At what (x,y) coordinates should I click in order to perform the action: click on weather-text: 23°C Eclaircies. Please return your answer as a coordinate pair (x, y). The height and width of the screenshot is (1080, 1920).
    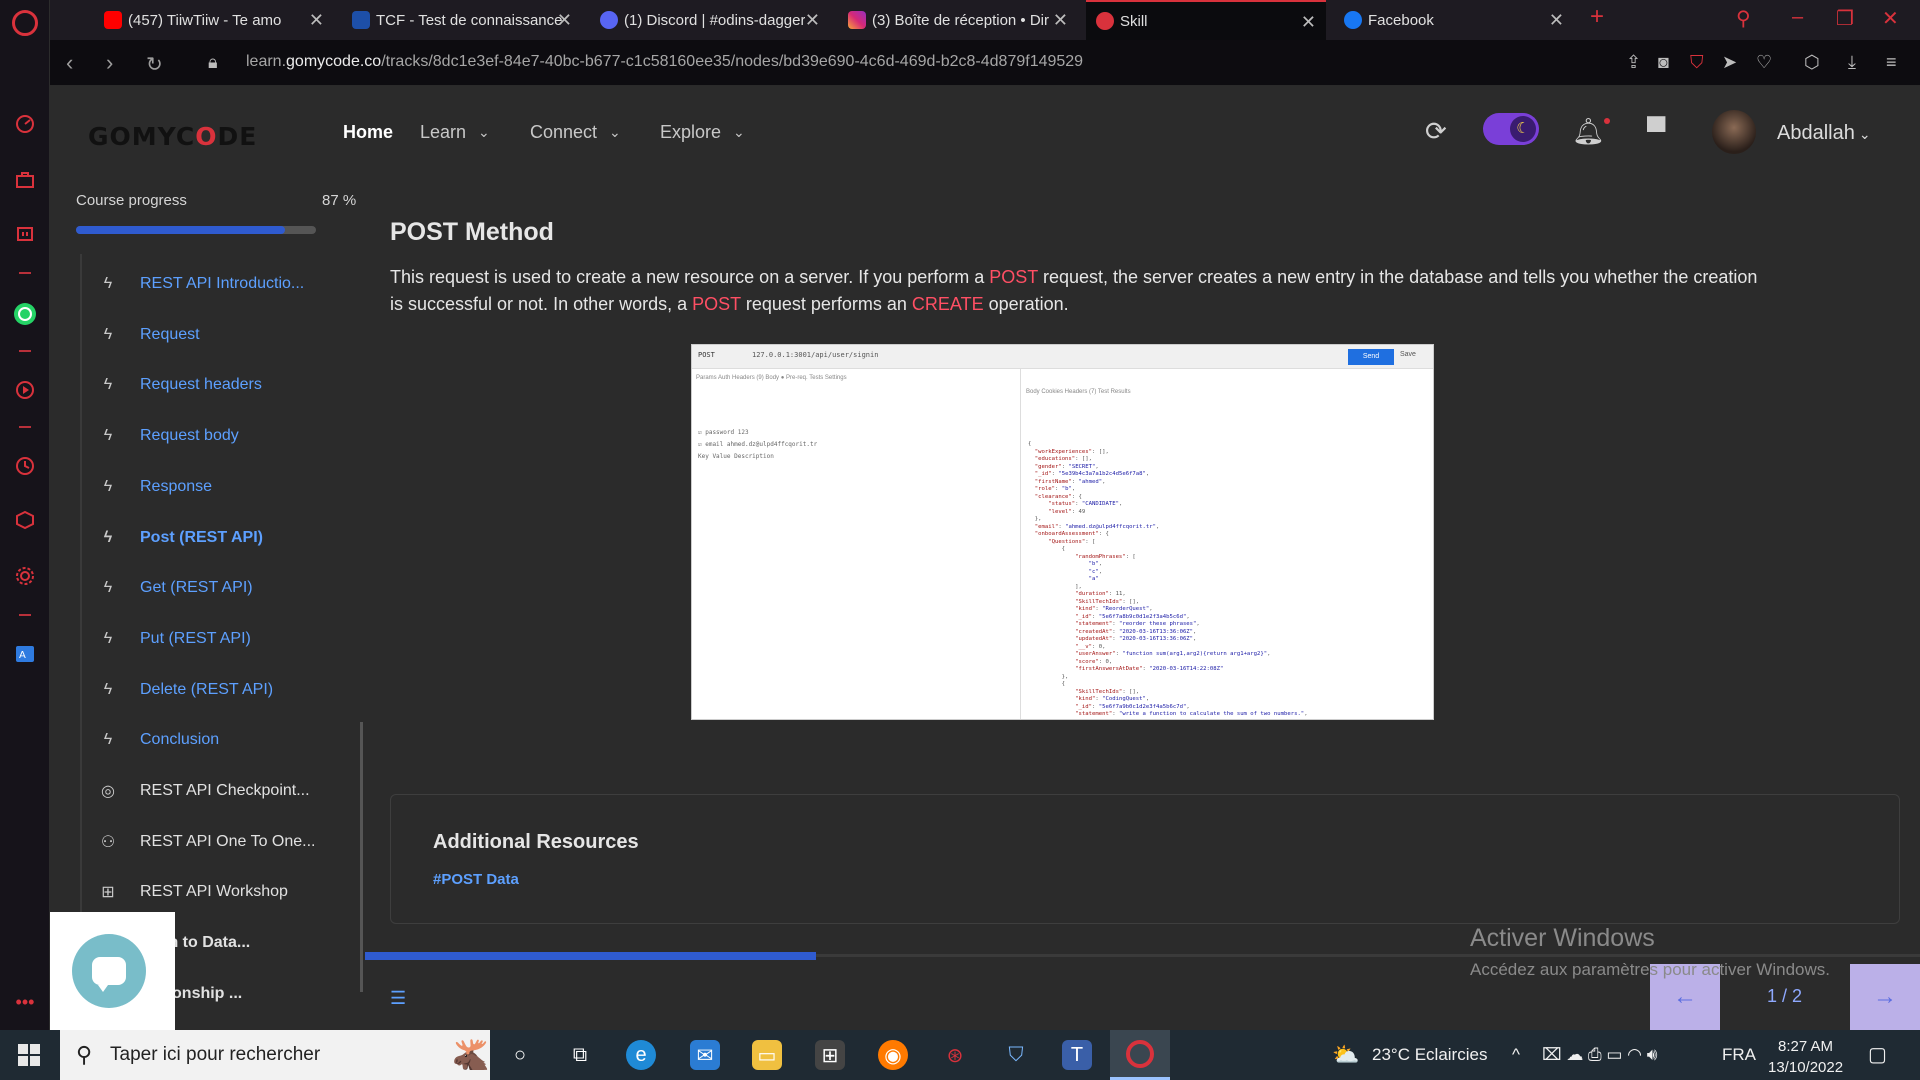
    Looking at the image, I should click on (1429, 1055).